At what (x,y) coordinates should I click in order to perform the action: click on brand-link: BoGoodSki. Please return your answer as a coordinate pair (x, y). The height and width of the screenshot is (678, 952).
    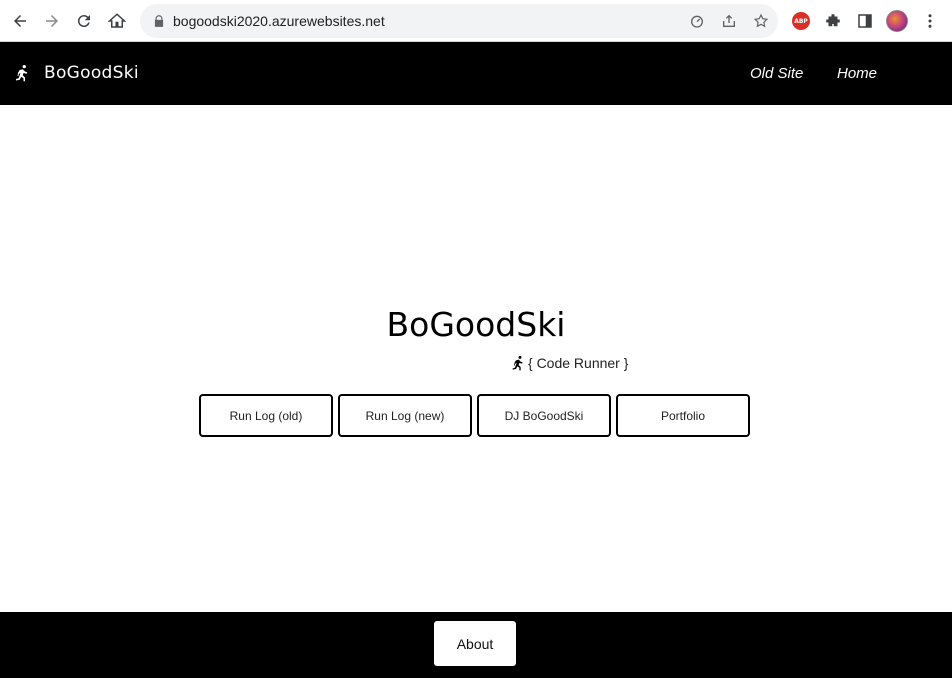
    Looking at the image, I should click on (76, 73).